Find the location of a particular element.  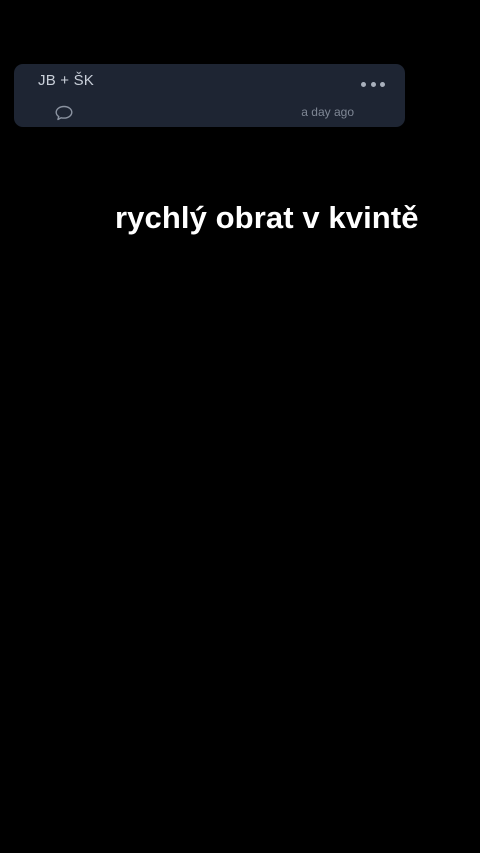

caption-text: rychlý obrat v kvintě is located at coordinates (267, 217).